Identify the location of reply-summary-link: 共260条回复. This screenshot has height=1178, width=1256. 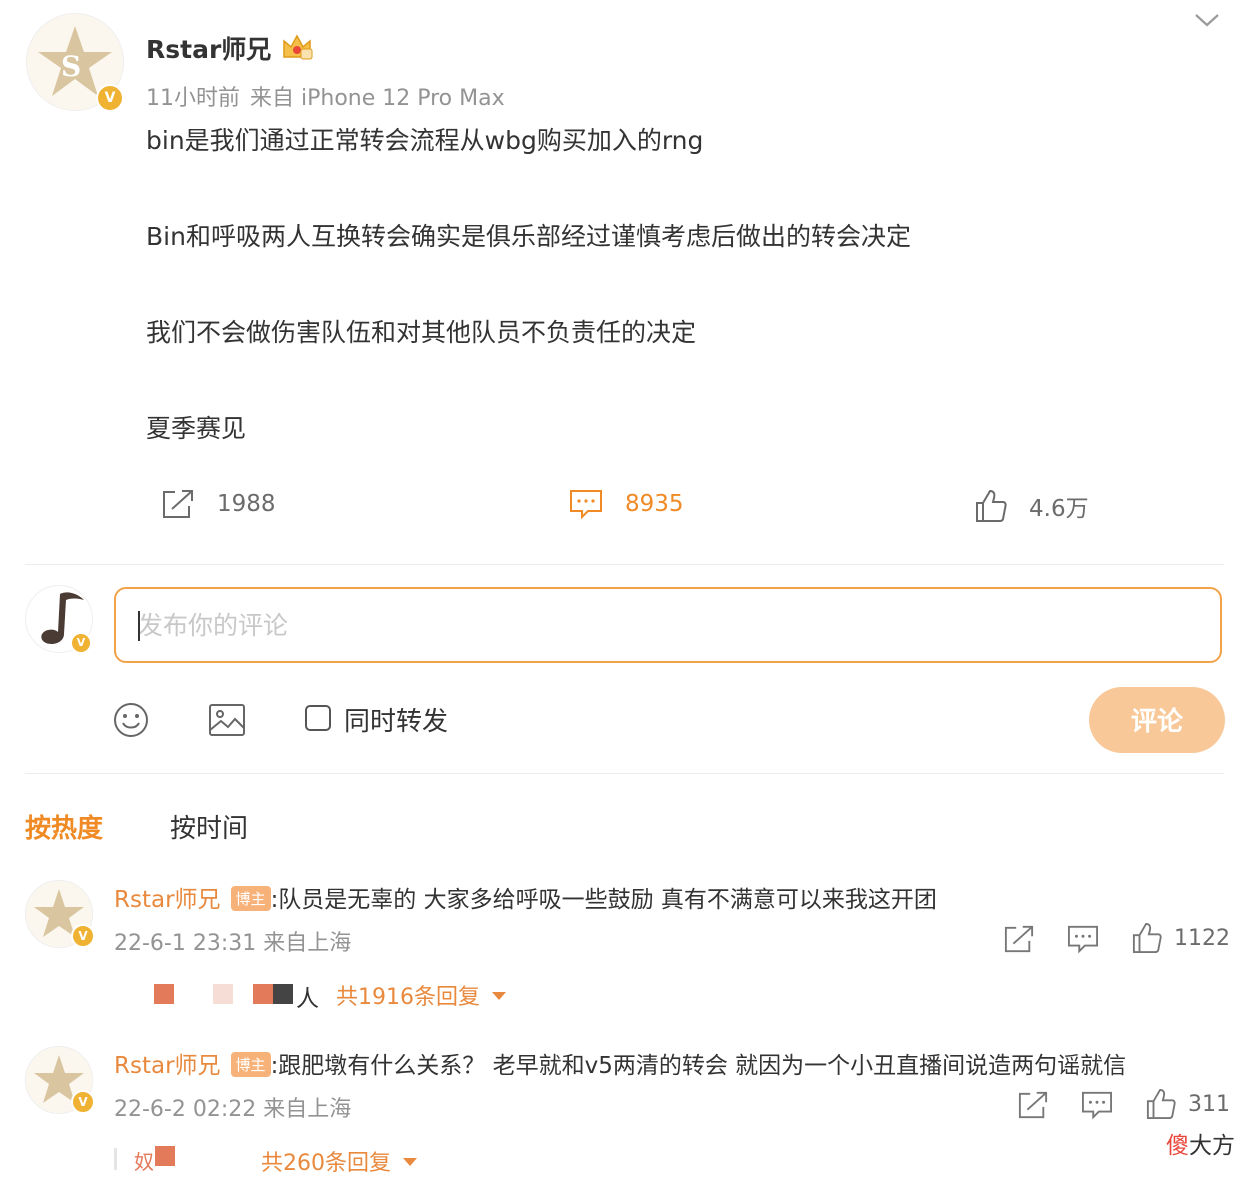
(339, 1161).